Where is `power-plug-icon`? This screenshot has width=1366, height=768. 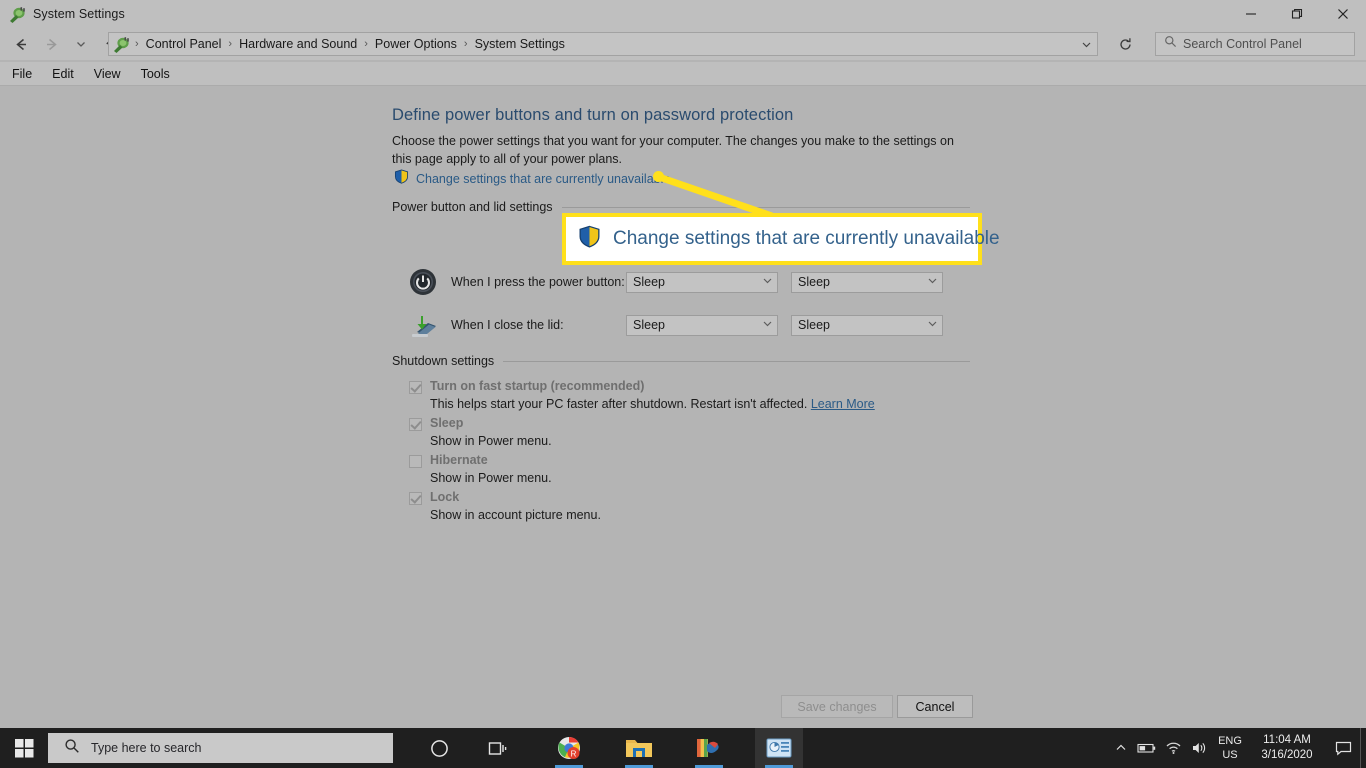 power-plug-icon is located at coordinates (17, 14).